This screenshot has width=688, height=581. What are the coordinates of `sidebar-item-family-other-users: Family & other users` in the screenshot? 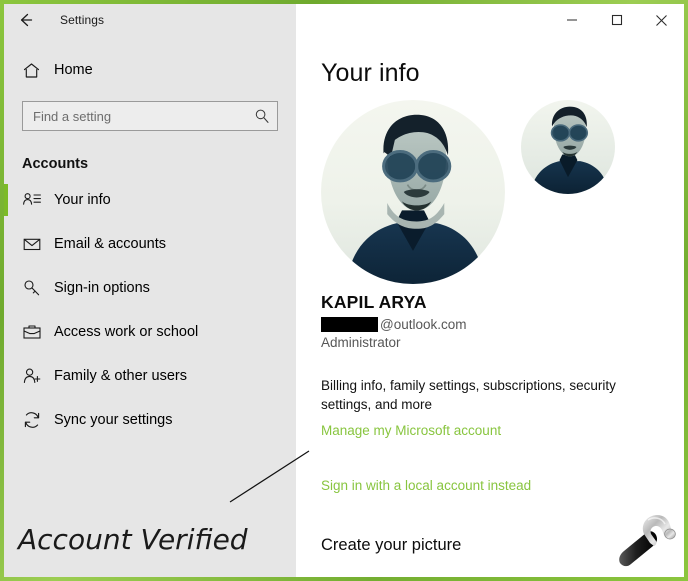 It's located at (150, 376).